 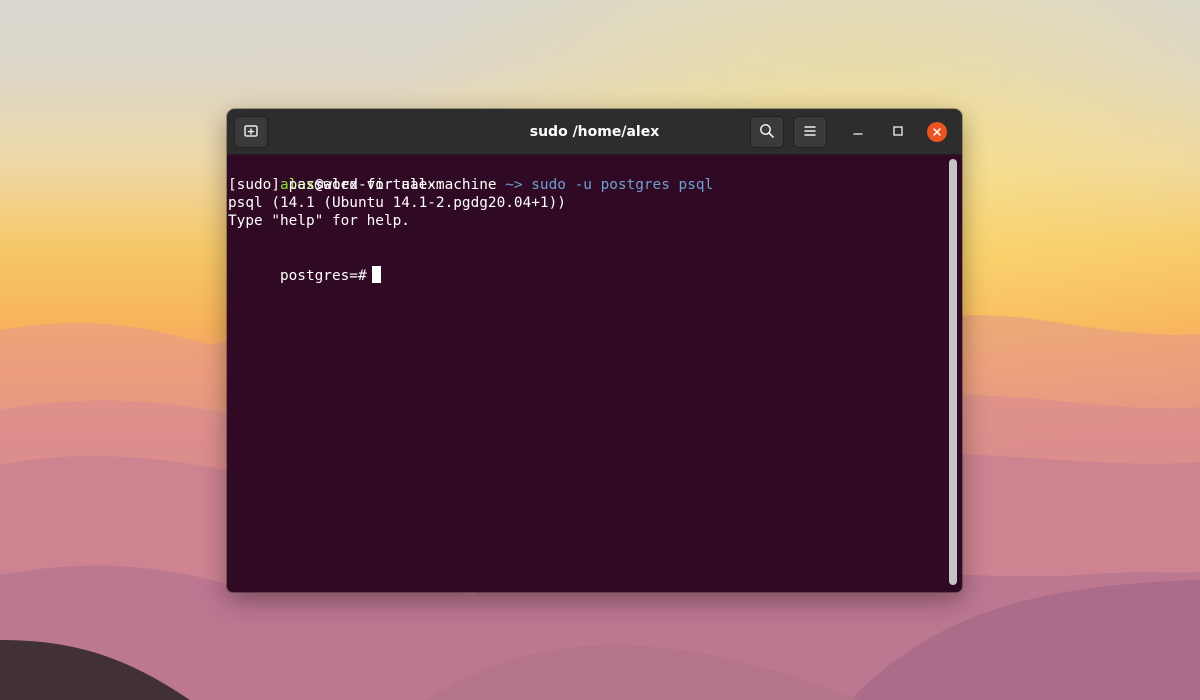 What do you see at coordinates (618, 185) in the screenshot?
I see `command-text: sudo -u postgres psql` at bounding box center [618, 185].